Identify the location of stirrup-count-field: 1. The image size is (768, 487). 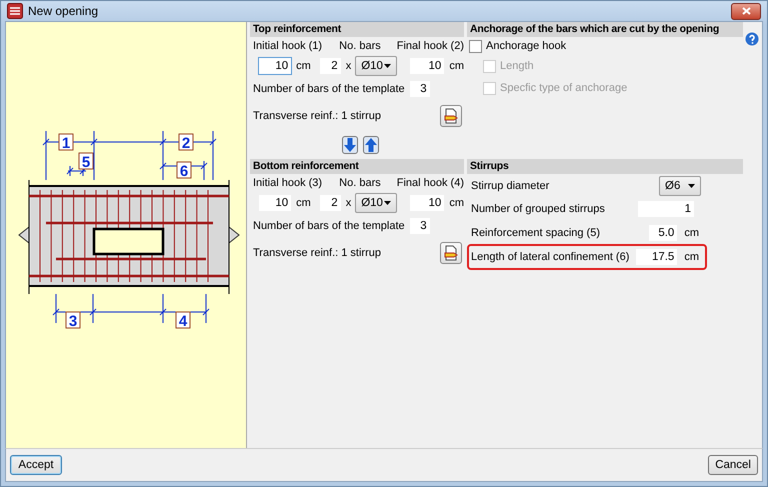
(666, 209).